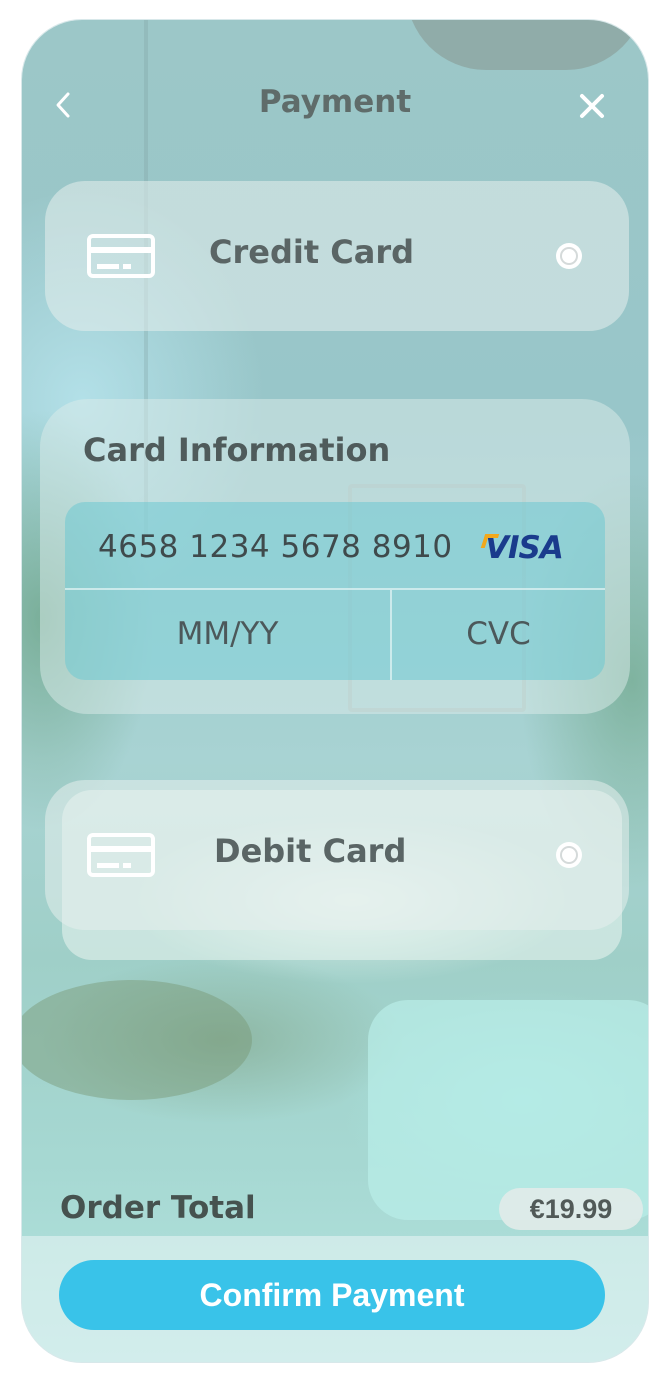  Describe the element at coordinates (569, 256) in the screenshot. I see `credit-card-radio` at that location.